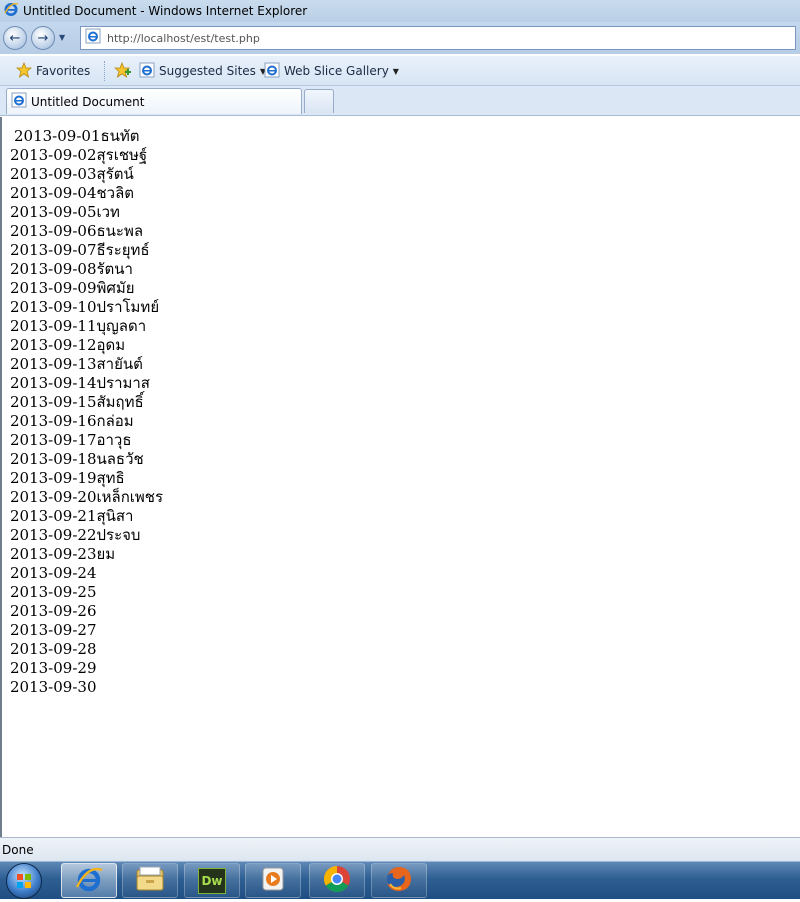  Describe the element at coordinates (319, 101) in the screenshot. I see `new-tab-button` at that location.